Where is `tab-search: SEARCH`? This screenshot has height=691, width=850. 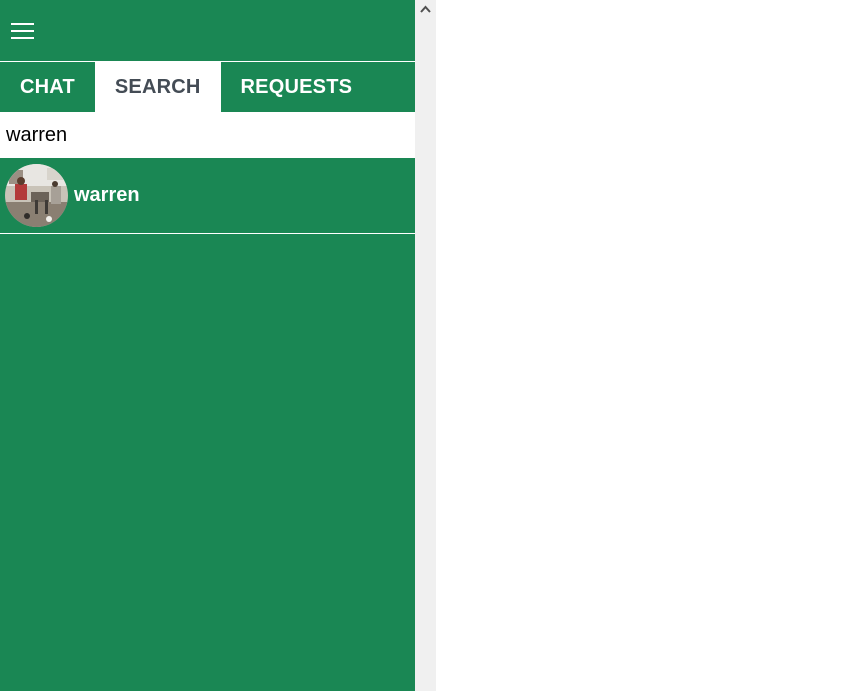
tab-search: SEARCH is located at coordinates (157, 87).